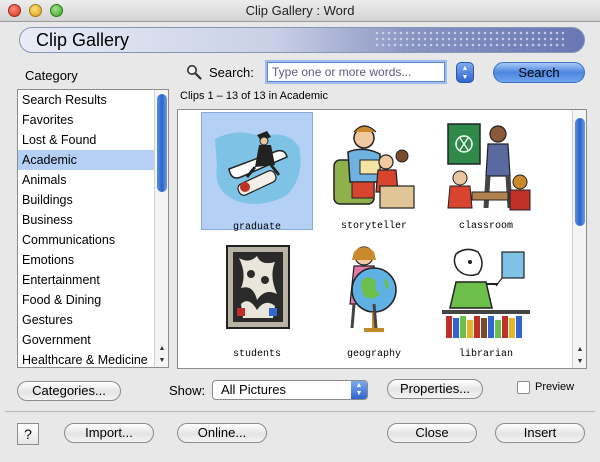  Describe the element at coordinates (87, 340) in the screenshot. I see `category-item-government: Government` at that location.